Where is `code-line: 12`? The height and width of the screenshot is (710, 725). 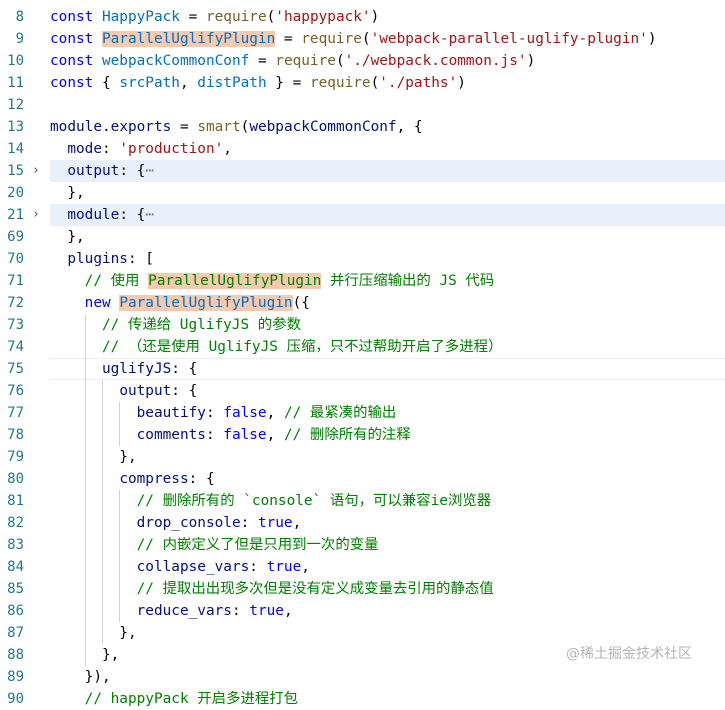
code-line: 12 is located at coordinates (362, 105).